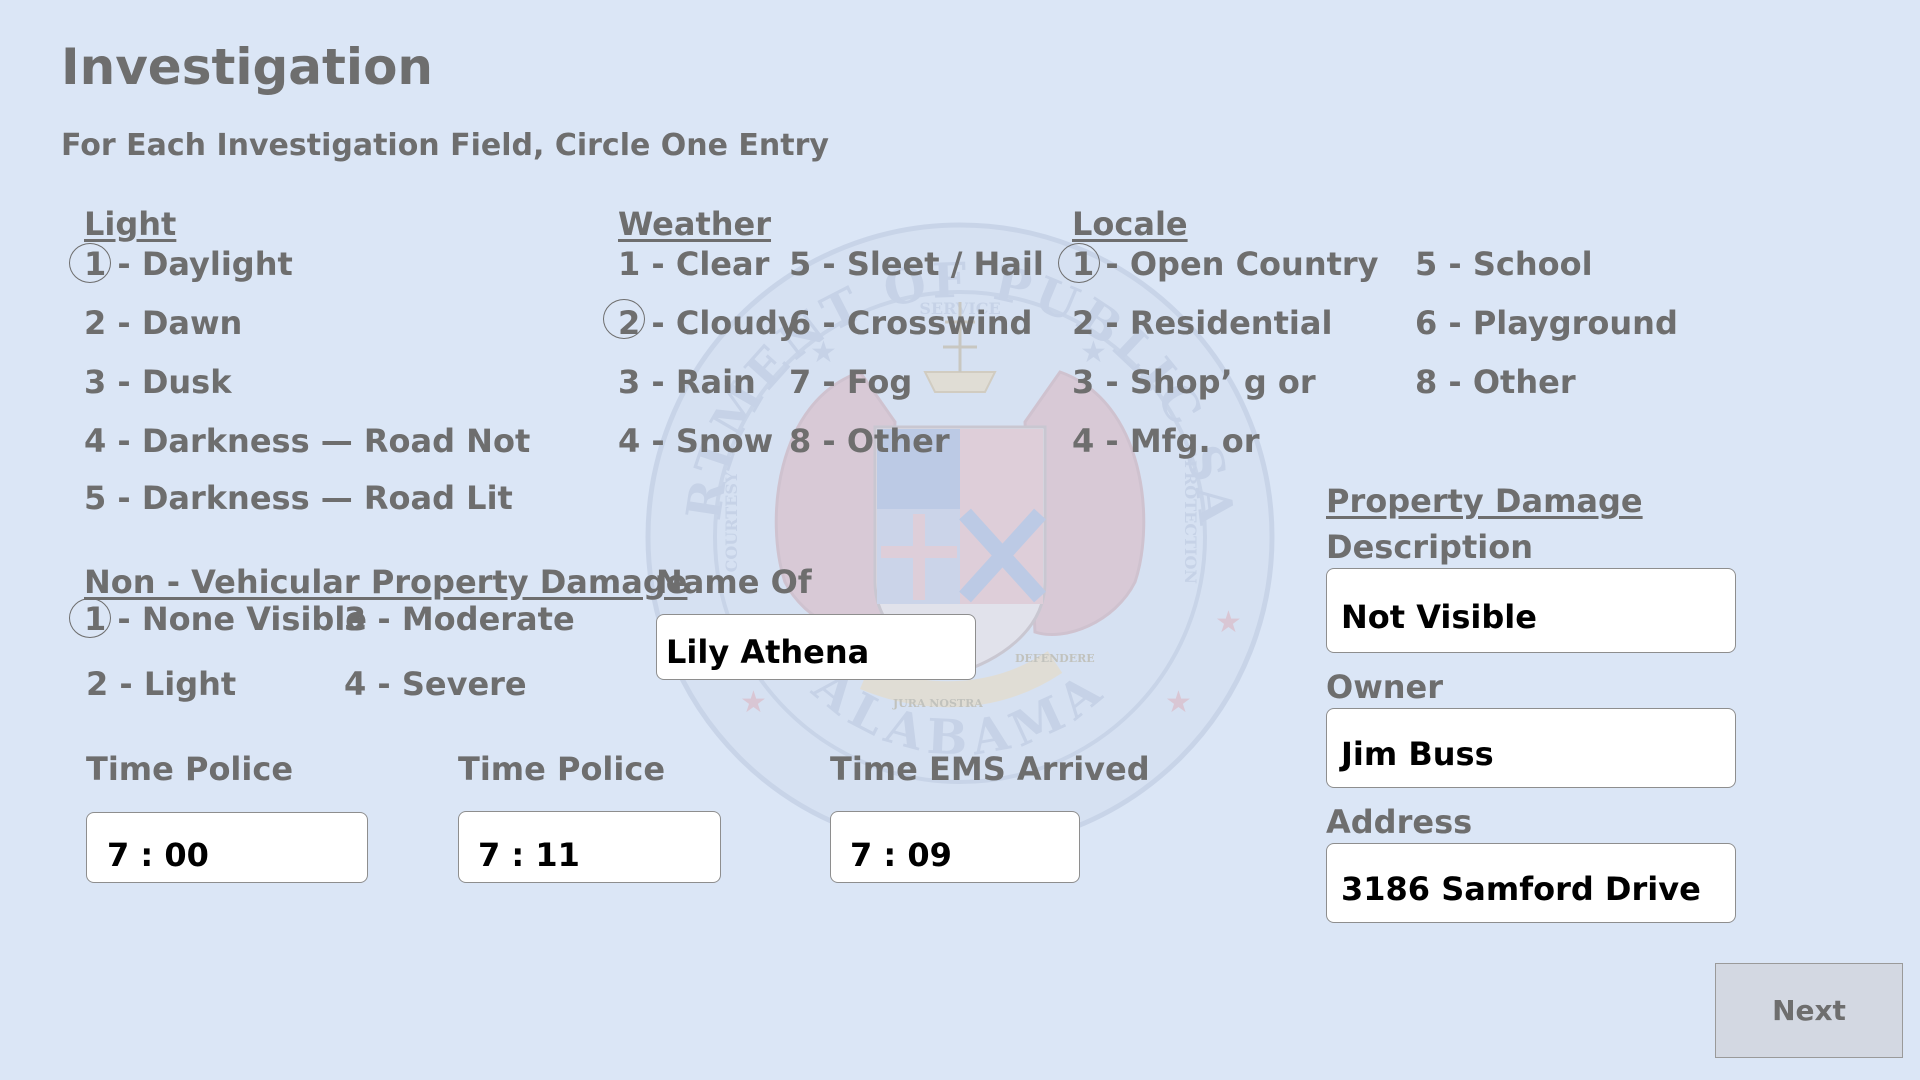 This screenshot has height=1080, width=1920. I want to click on time-ems-arrived-field: 7 : 09, so click(955, 847).